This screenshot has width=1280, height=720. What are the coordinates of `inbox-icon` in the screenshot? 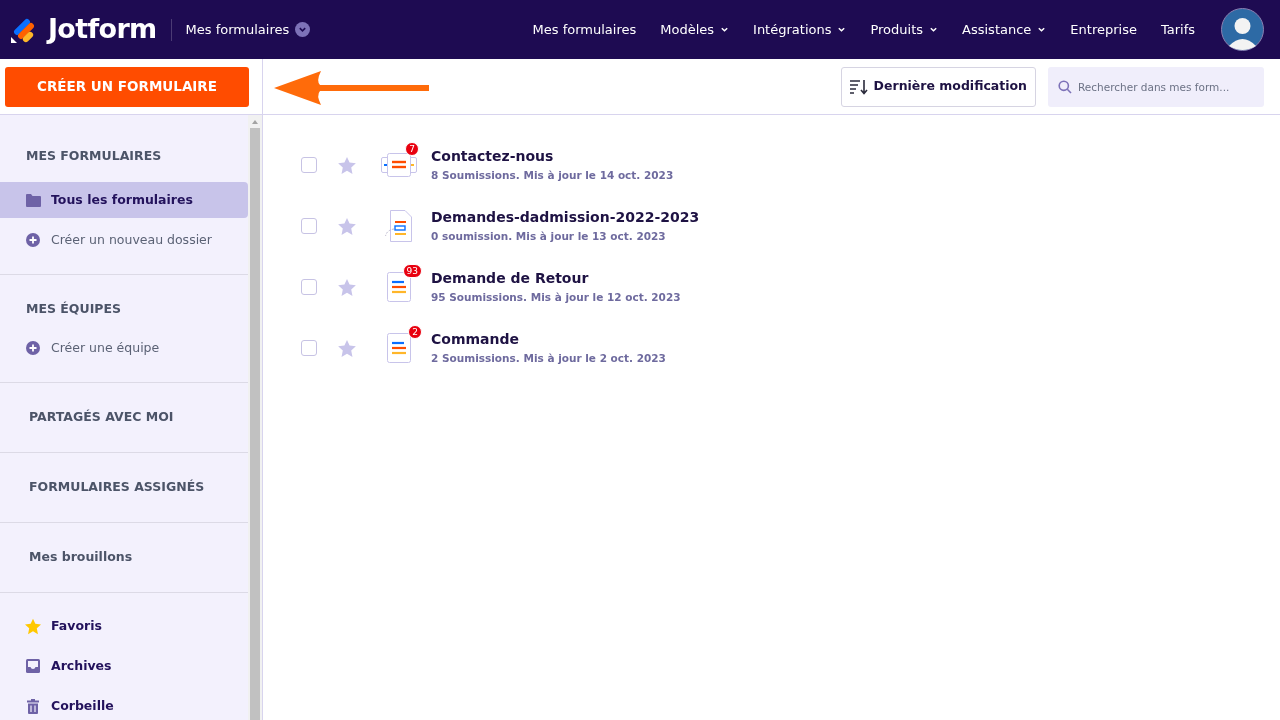 It's located at (33, 666).